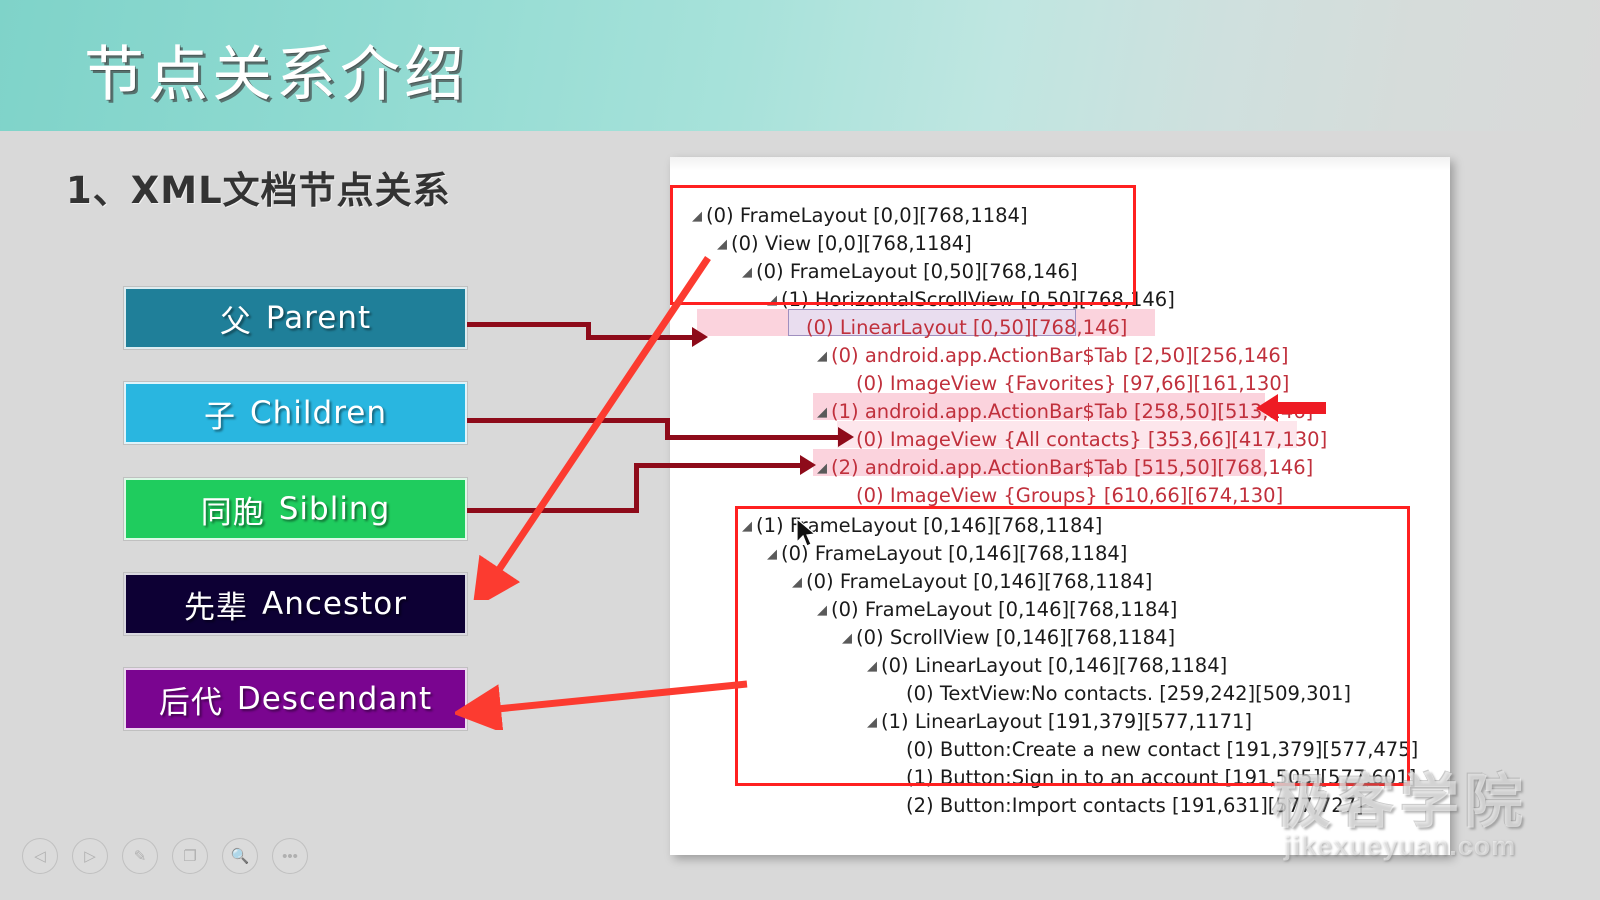 This screenshot has height=900, width=1600. I want to click on relation-box-descendant: 后代 Descendant, so click(295, 699).